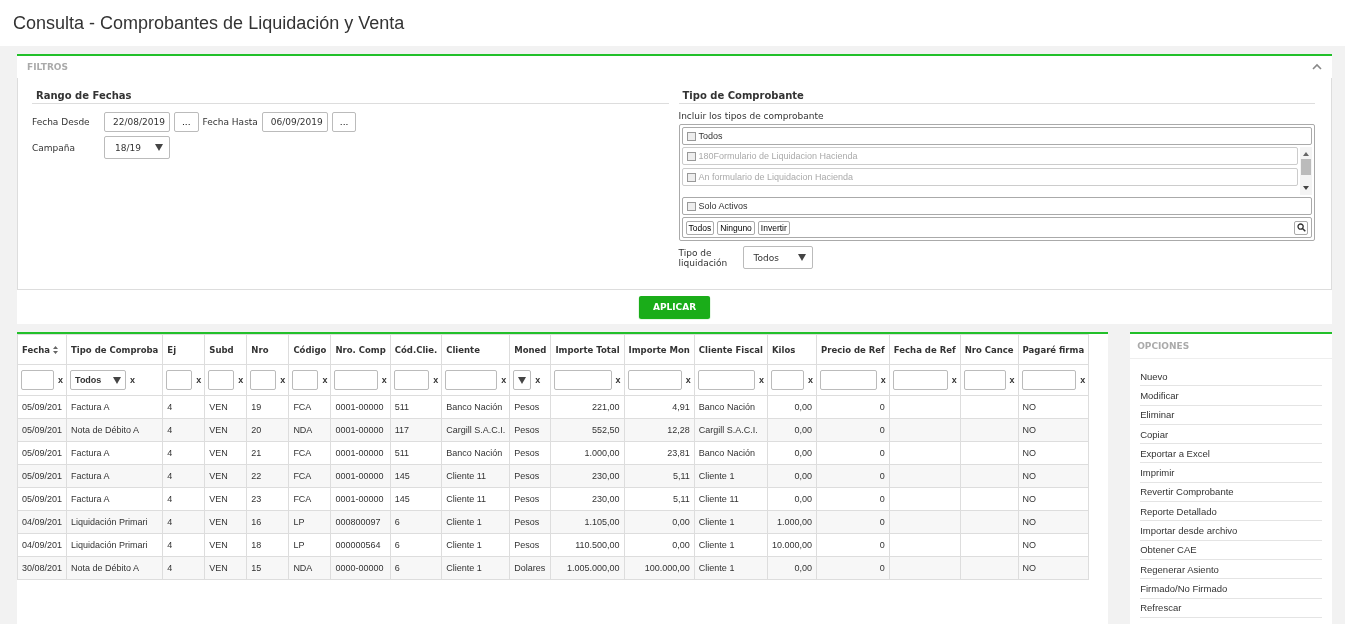 This screenshot has height=624, width=1345. I want to click on option-link: Reporte Detallado, so click(1231, 512).